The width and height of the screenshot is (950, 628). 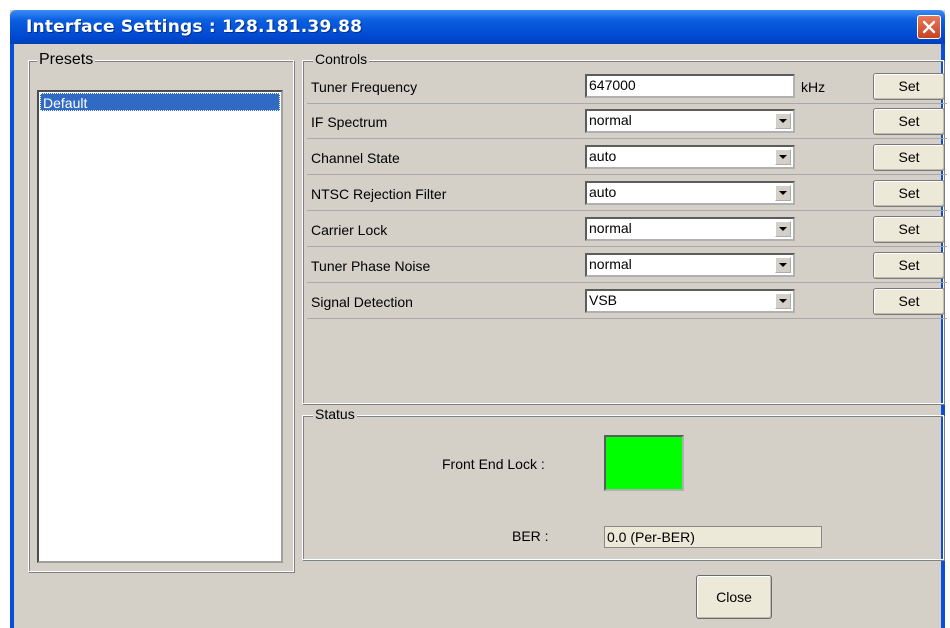 I want to click on if-spectrum-label: IF Spectrum, so click(x=349, y=122).